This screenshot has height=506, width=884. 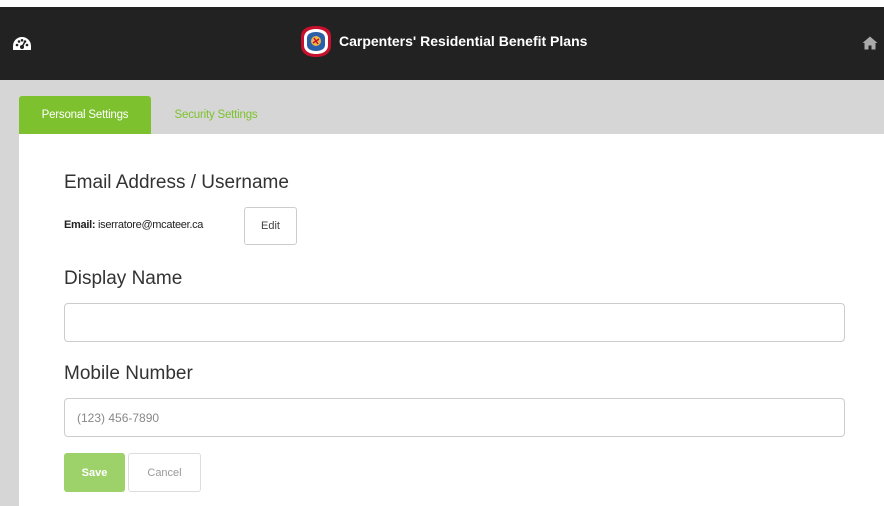 I want to click on email-label: Email:, so click(x=80, y=225).